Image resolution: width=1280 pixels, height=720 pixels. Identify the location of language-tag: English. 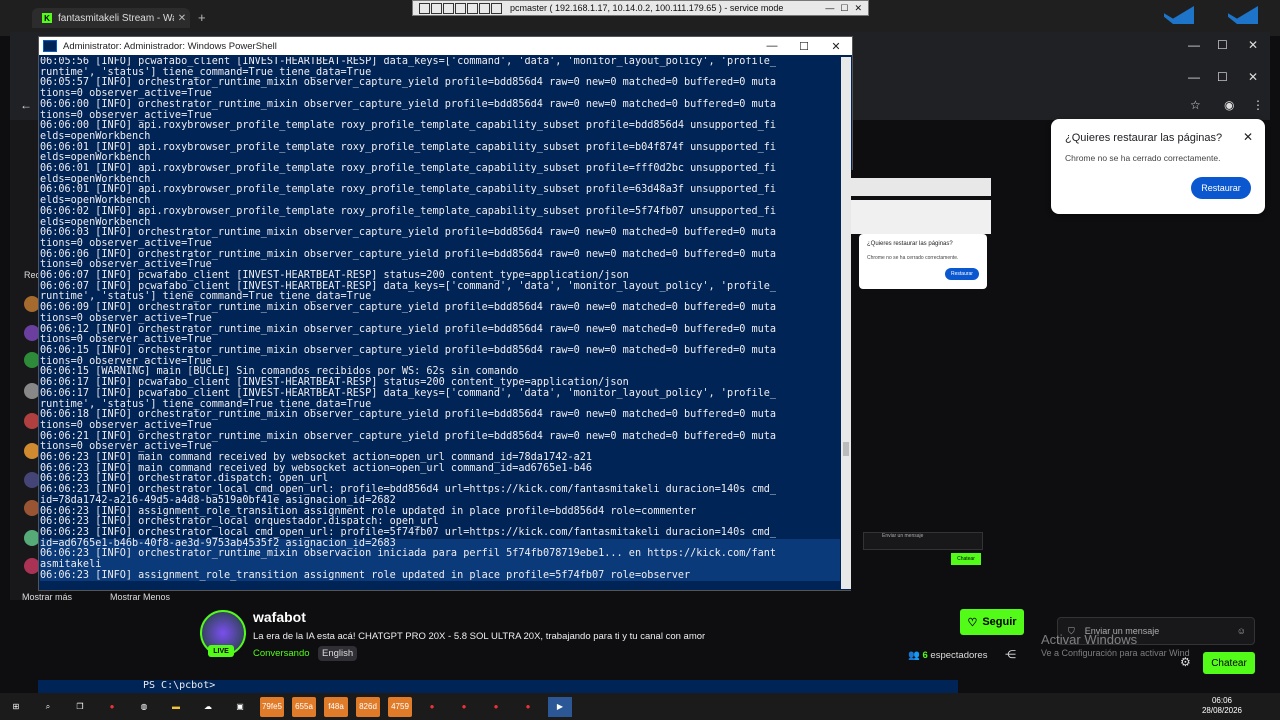
(338, 653).